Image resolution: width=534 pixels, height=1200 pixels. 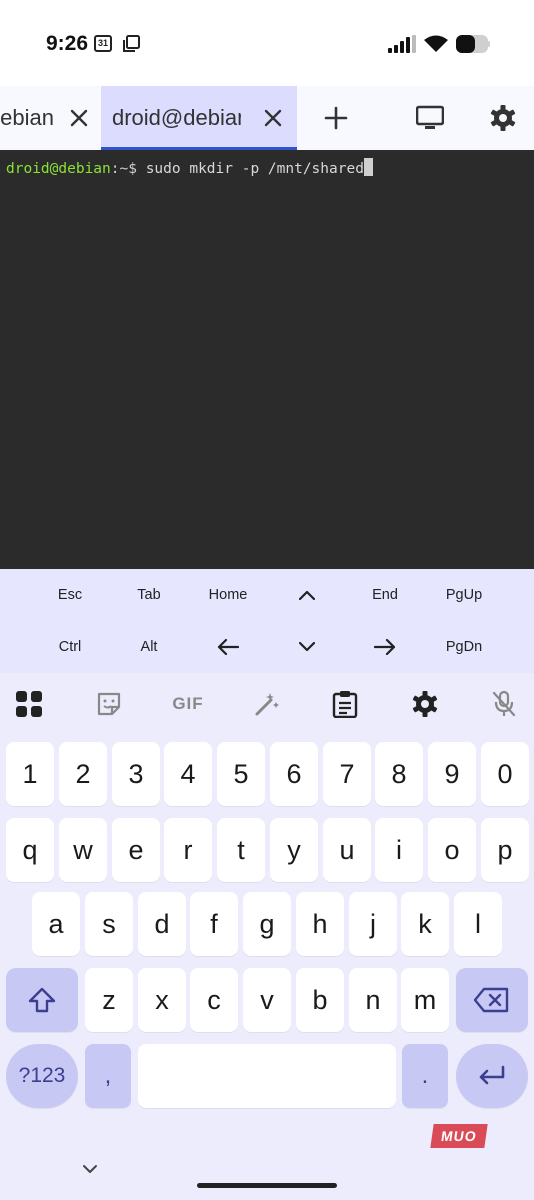 I want to click on magic-wand-icon, so click(x=267, y=704).